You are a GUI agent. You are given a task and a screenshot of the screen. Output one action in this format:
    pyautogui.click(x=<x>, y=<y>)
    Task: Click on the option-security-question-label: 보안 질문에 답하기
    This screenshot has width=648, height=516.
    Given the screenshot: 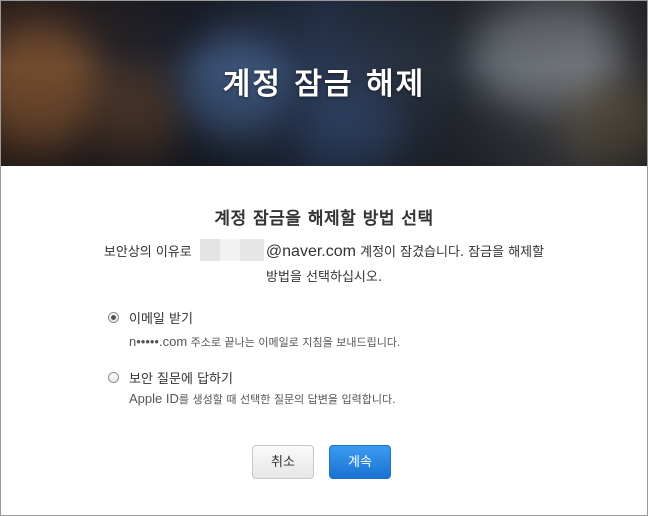 What is the action you would take?
    pyautogui.click(x=181, y=379)
    